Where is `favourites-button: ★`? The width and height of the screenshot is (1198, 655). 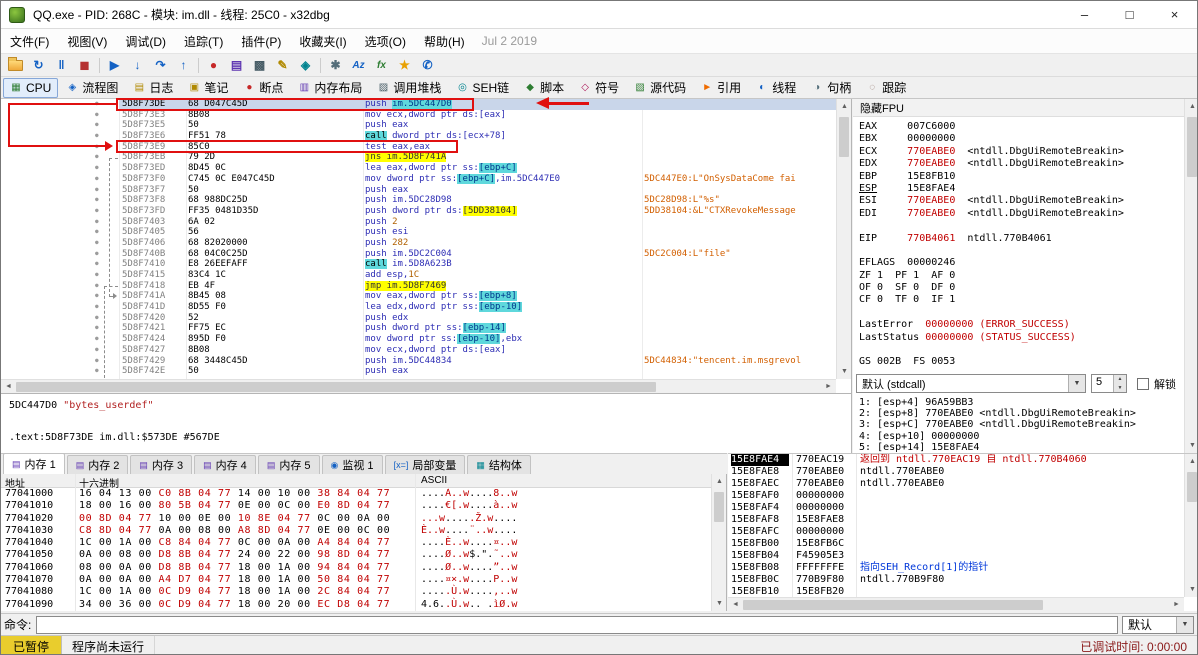 favourites-button: ★ is located at coordinates (404, 65).